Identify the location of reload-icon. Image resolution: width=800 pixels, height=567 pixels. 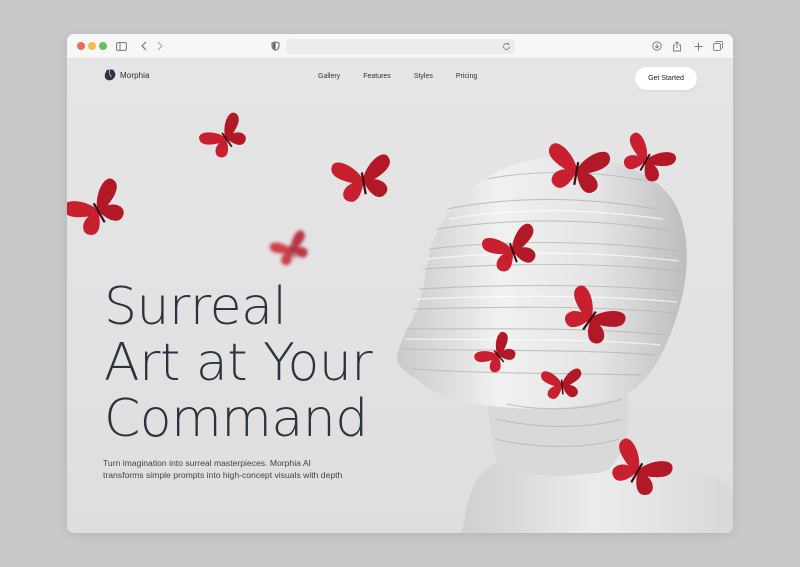
(506, 46).